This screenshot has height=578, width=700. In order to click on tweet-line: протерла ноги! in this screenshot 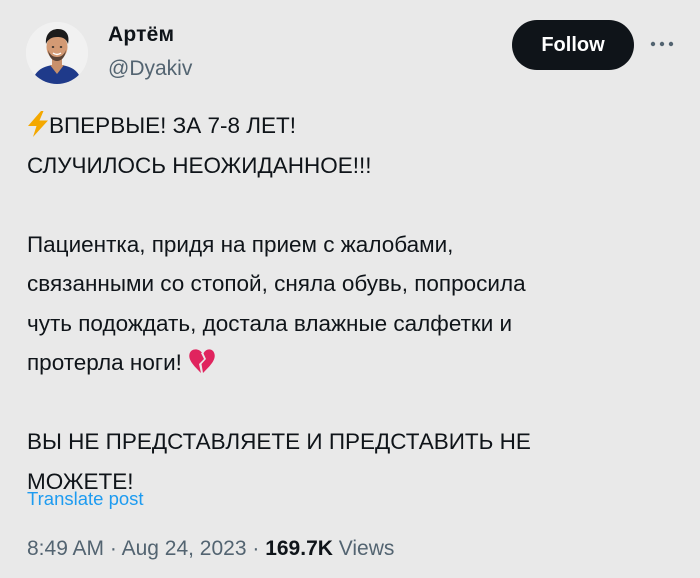, I will do `click(352, 363)`.